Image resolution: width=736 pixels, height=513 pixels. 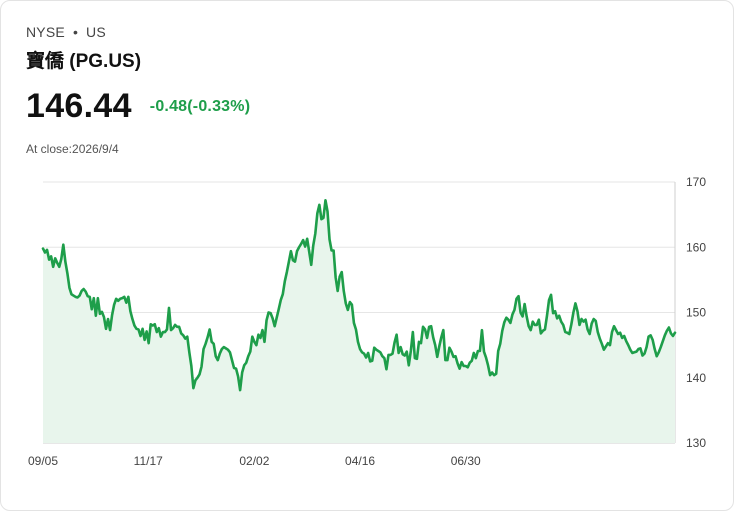 I want to click on x-tick-label: 09/05, so click(x=43, y=461).